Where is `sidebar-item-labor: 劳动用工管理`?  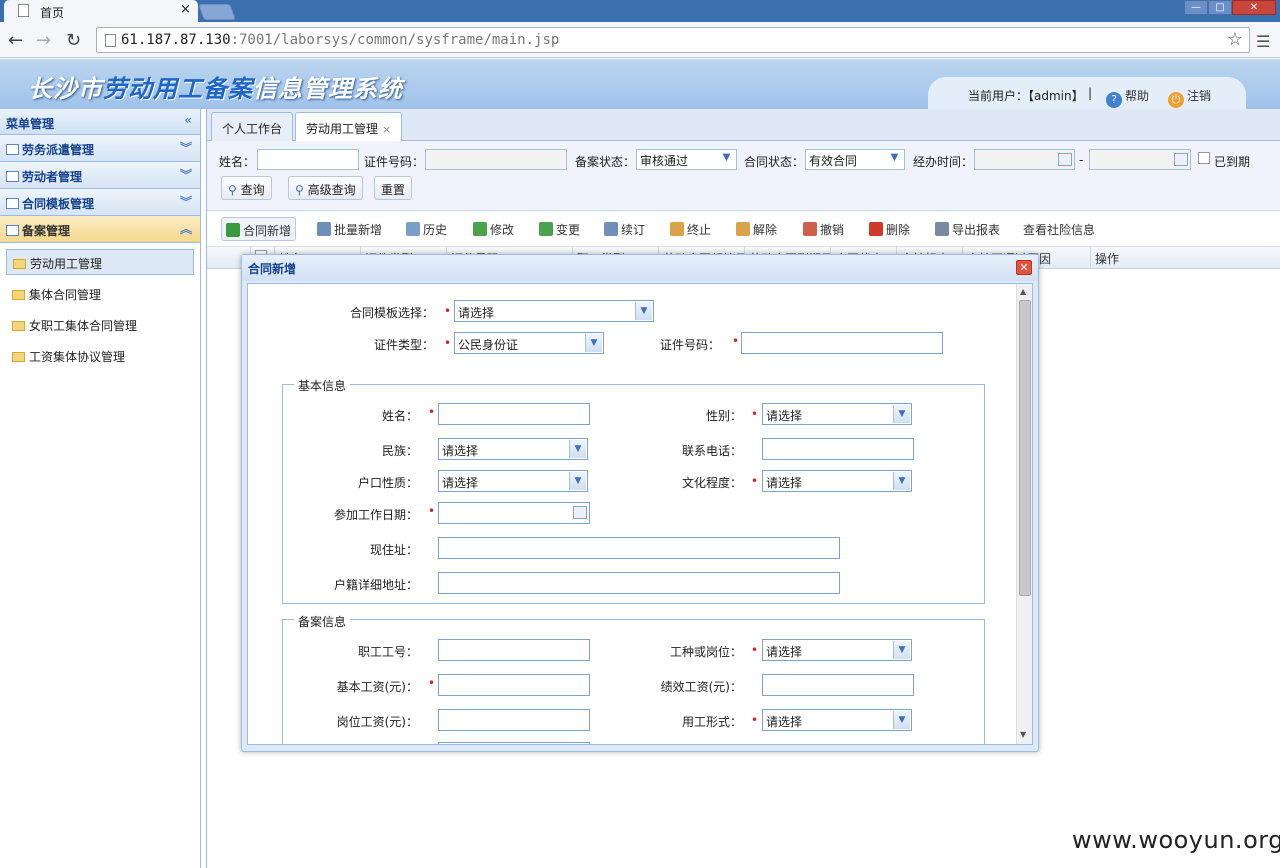 sidebar-item-labor: 劳动用工管理 is located at coordinates (100, 262).